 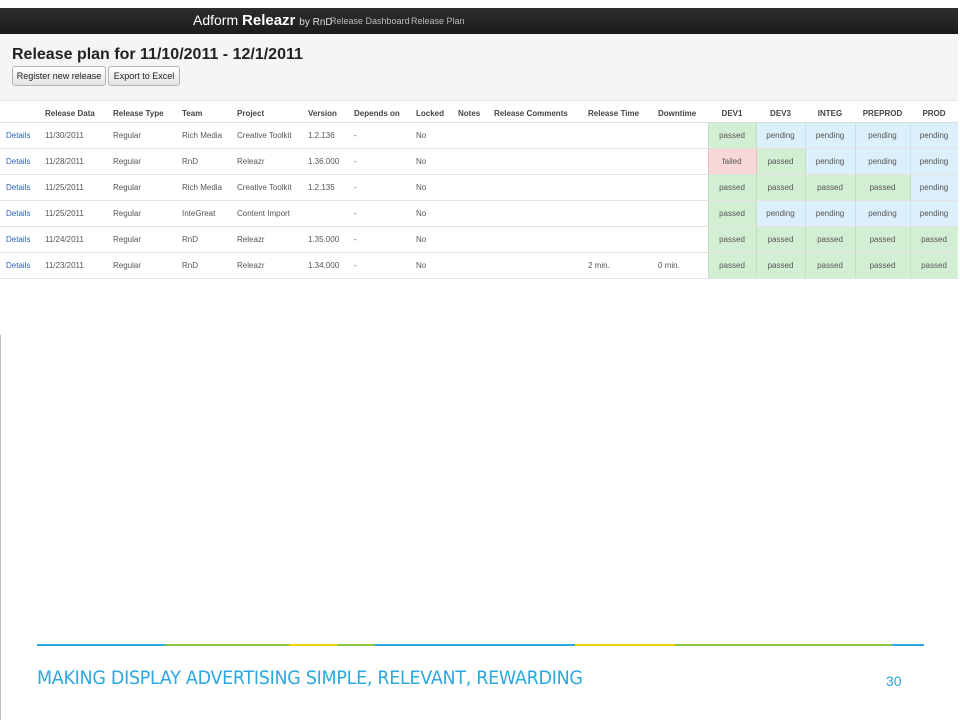 What do you see at coordinates (732, 161) in the screenshot?
I see `status-badge-dev1: failed` at bounding box center [732, 161].